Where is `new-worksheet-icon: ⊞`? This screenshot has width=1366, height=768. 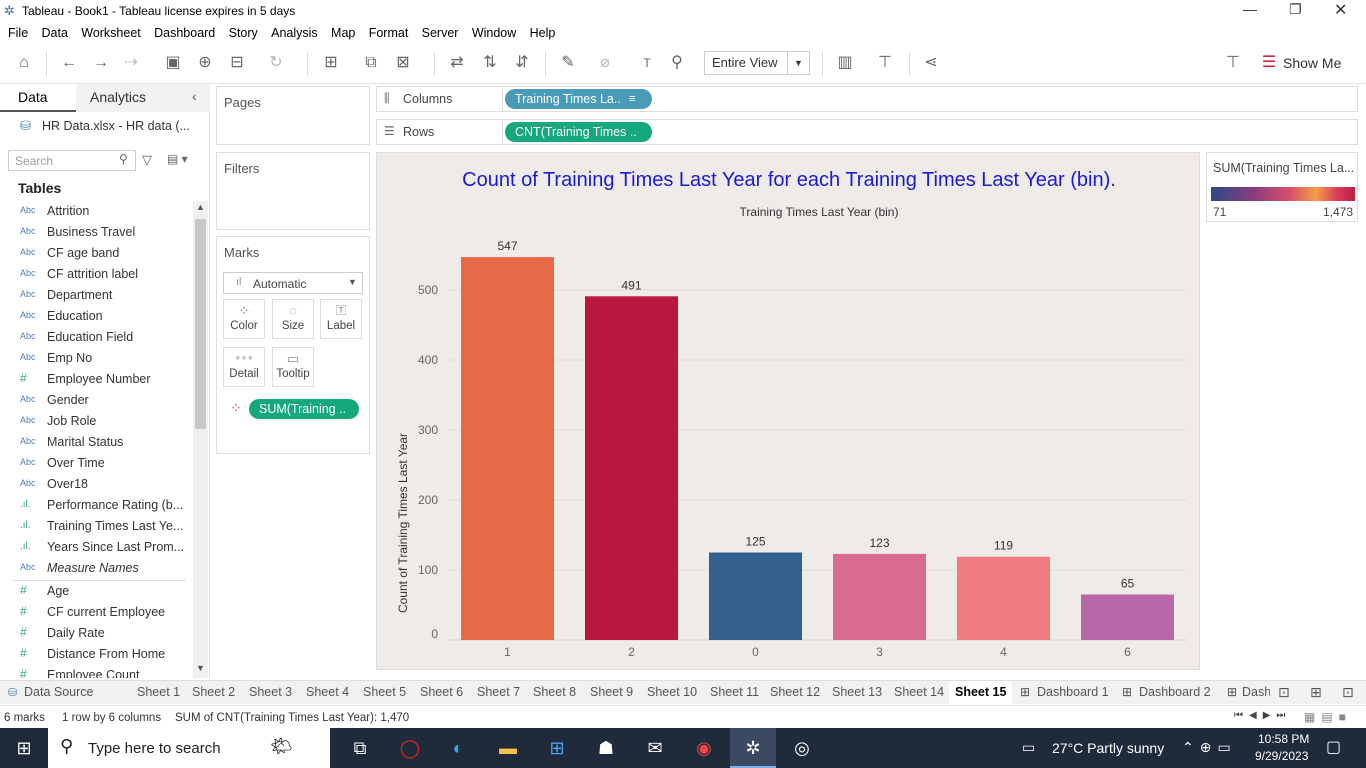 new-worksheet-icon: ⊞ is located at coordinates (331, 63).